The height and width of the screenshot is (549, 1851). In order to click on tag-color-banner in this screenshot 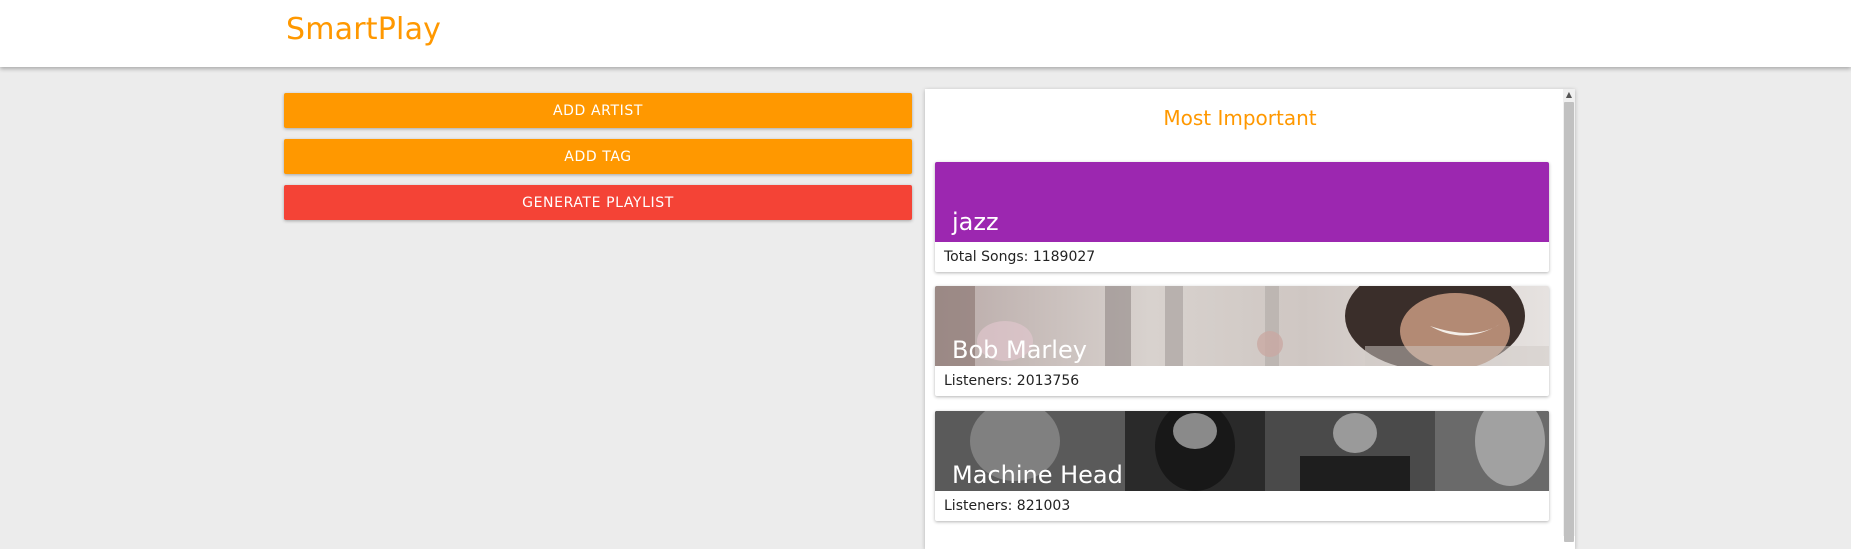, I will do `click(1242, 202)`.